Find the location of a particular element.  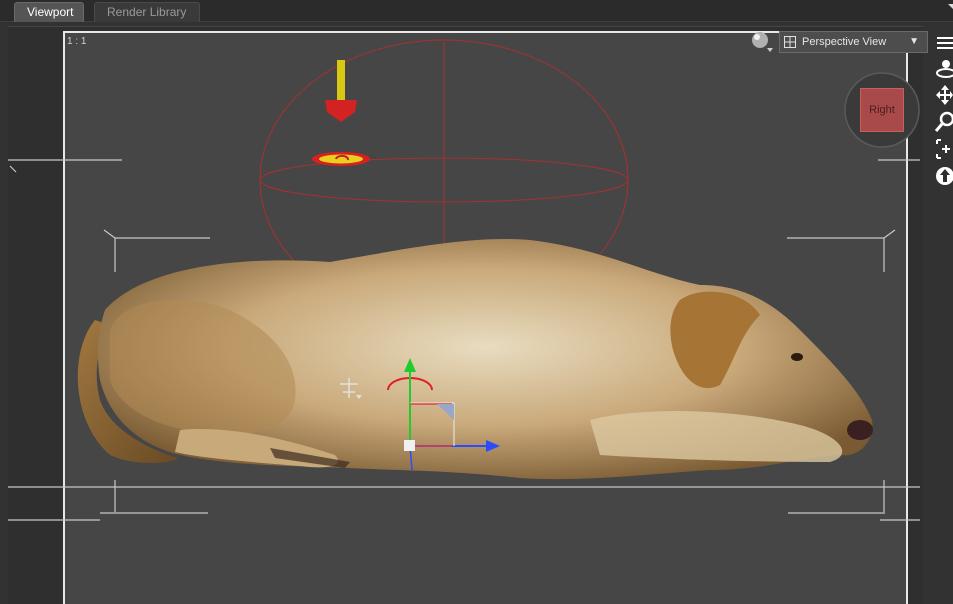

orbit-icon is located at coordinates (943, 69).